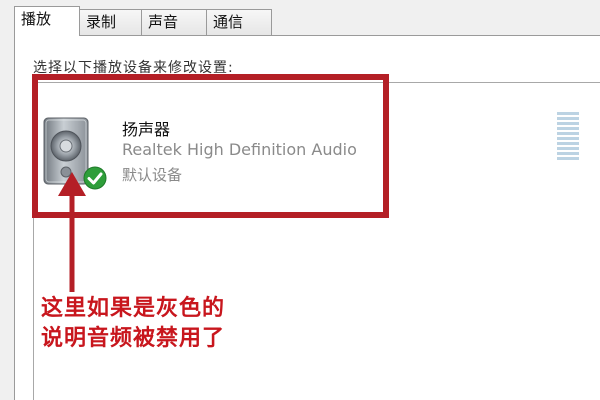 The image size is (600, 400). Describe the element at coordinates (101, 22) in the screenshot. I see `tab-label: 录制` at that location.